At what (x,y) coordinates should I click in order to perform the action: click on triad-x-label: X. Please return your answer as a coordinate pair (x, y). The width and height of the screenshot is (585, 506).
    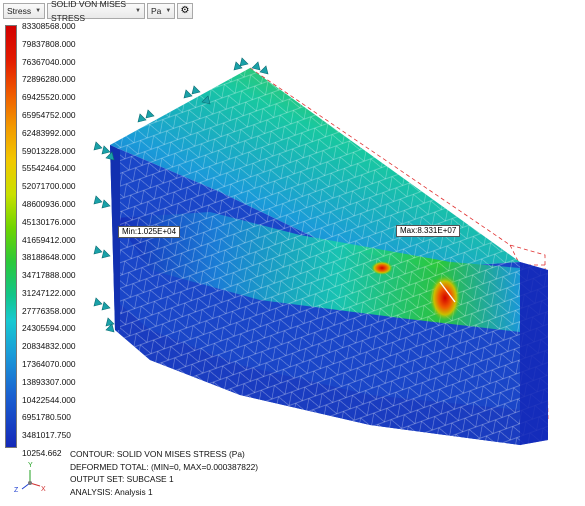
    Looking at the image, I should click on (43, 489).